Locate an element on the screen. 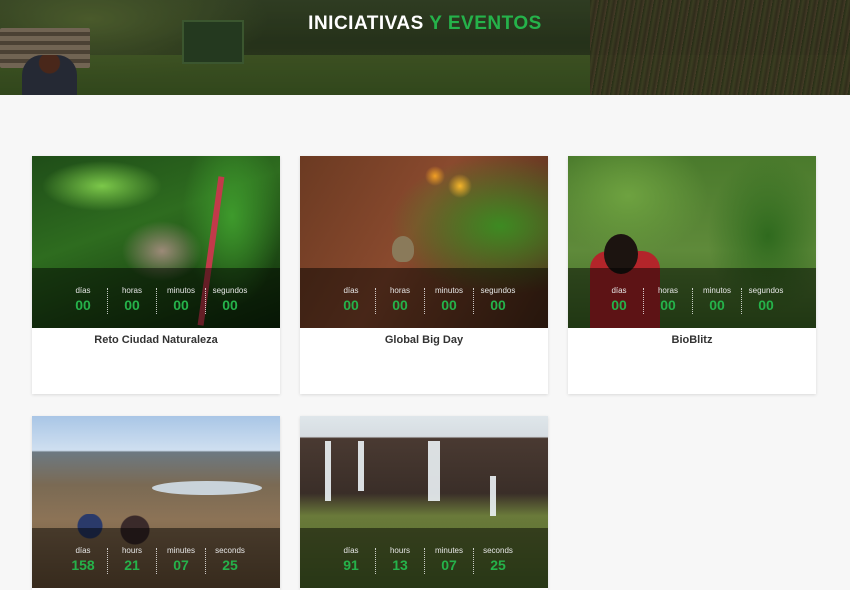 The width and height of the screenshot is (850, 590). image-lake is located at coordinates (207, 488).